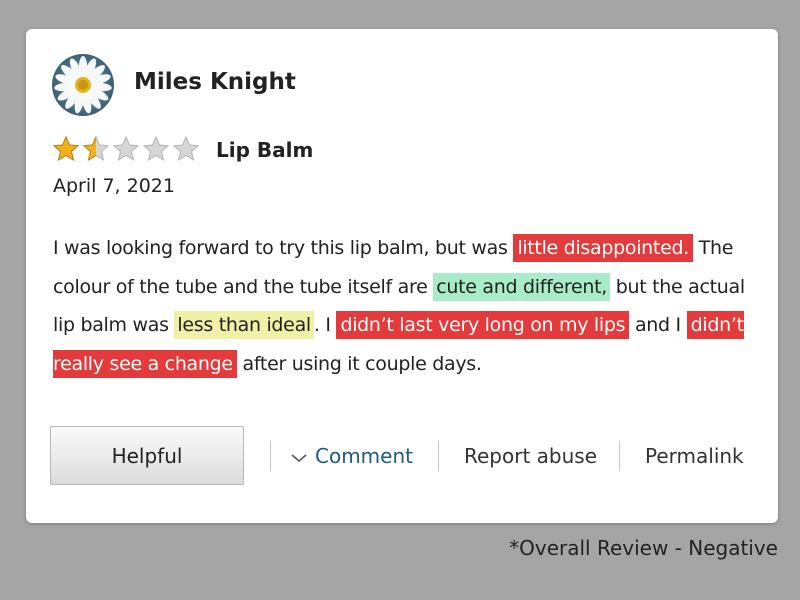 The height and width of the screenshot is (600, 800). Describe the element at coordinates (483, 325) in the screenshot. I see `negative-highlight: didn’t last very long on my lips` at that location.